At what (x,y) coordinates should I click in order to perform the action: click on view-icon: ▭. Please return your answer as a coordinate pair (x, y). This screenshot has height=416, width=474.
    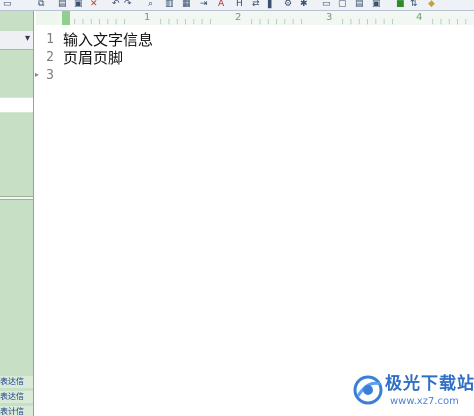
    Looking at the image, I should click on (326, 4).